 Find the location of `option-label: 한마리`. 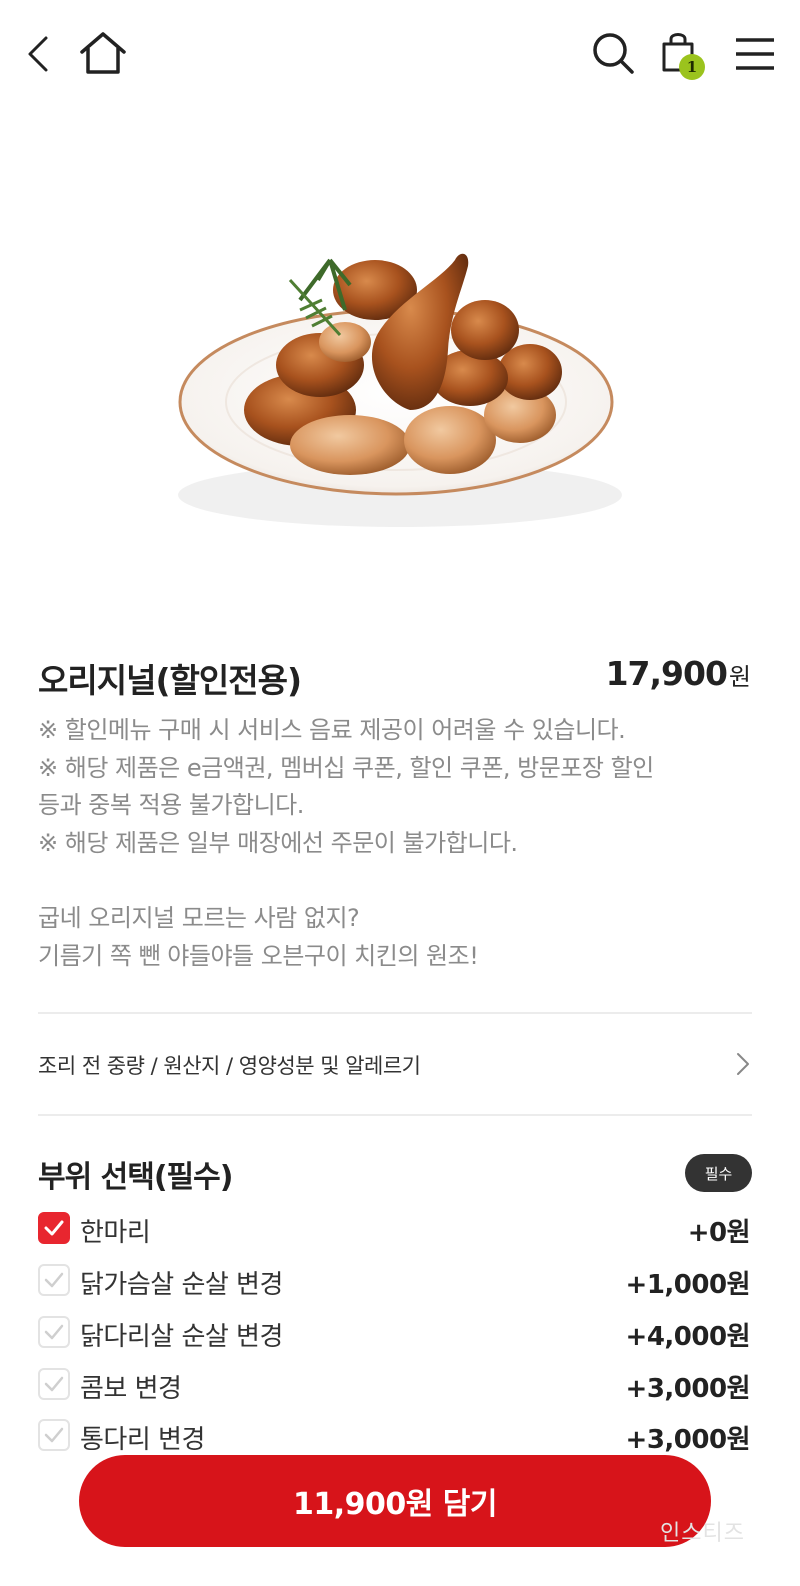

option-label: 한마리 is located at coordinates (115, 1233).